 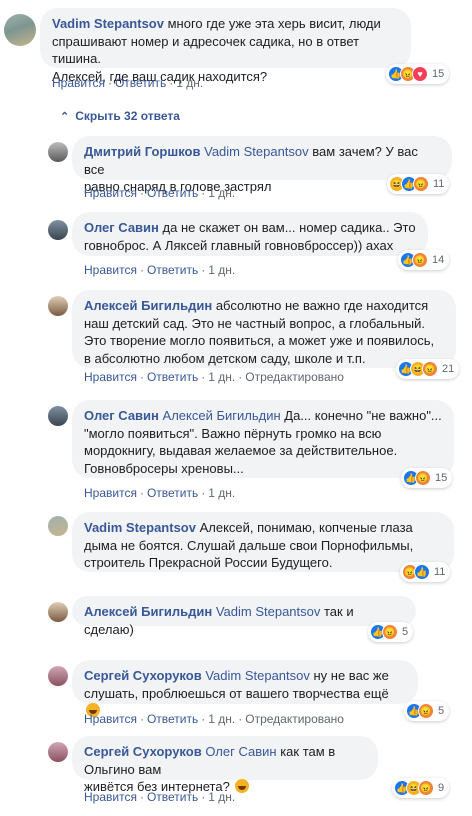 What do you see at coordinates (440, 572) in the screenshot?
I see `reaction-count: 11` at bounding box center [440, 572].